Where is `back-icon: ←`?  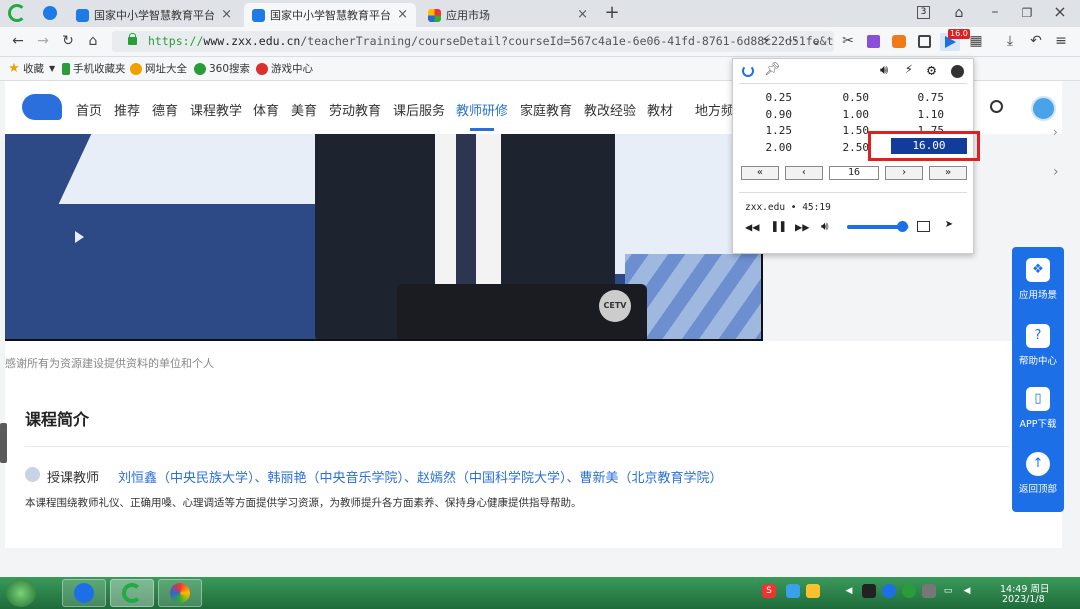 back-icon: ← is located at coordinates (18, 41).